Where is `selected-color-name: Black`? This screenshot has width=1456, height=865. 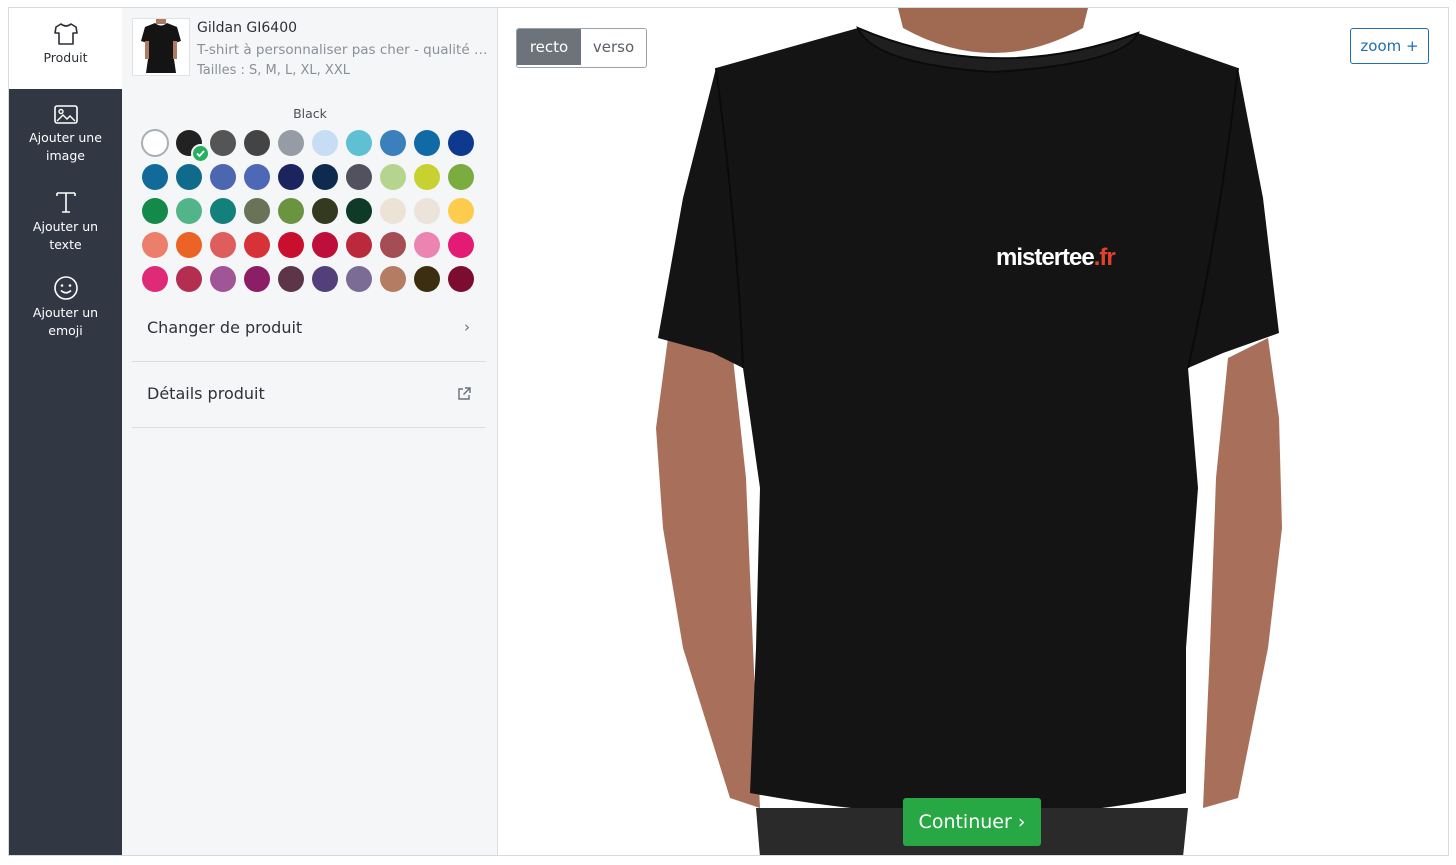 selected-color-name: Black is located at coordinates (310, 113).